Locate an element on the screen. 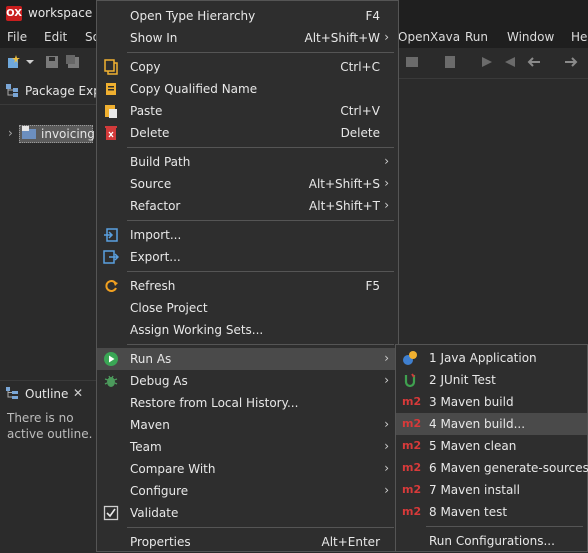  menu-file: File is located at coordinates (17, 37).